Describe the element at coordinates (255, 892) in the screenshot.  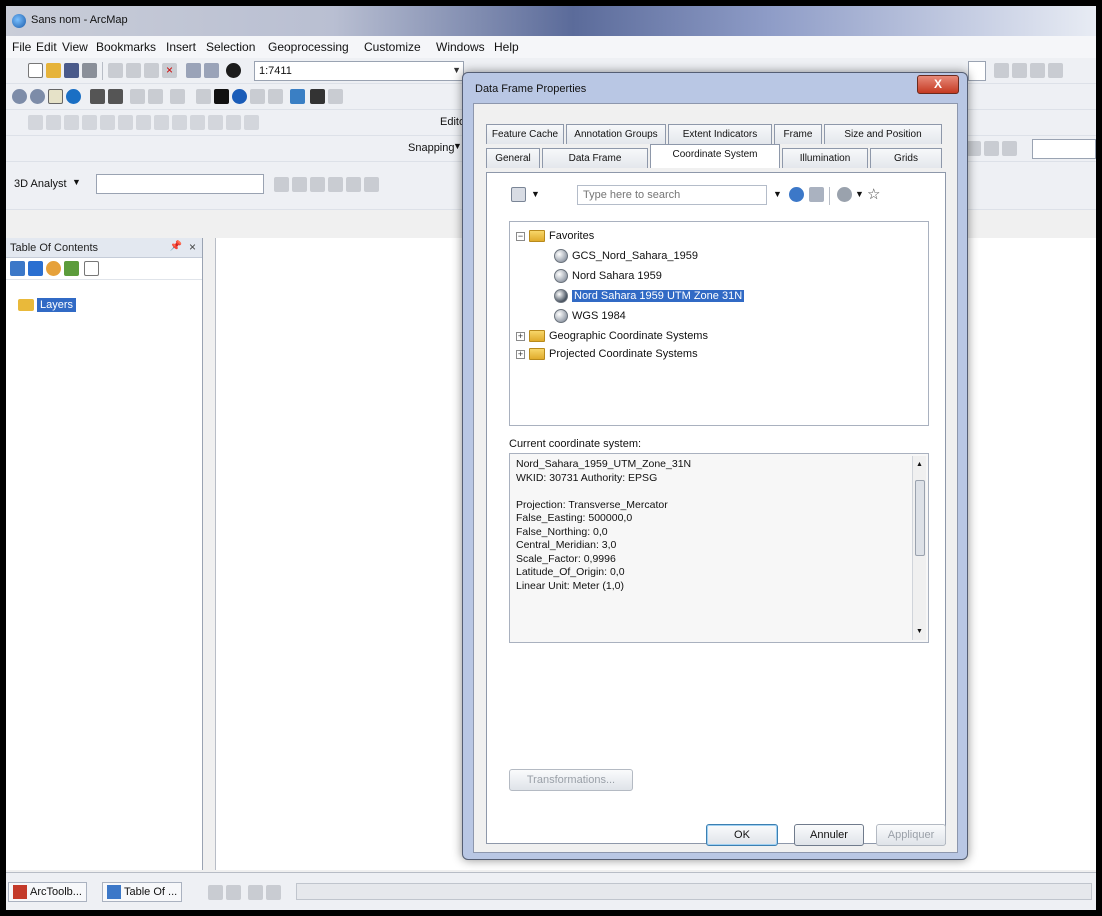
I see `refresh-icon` at that location.